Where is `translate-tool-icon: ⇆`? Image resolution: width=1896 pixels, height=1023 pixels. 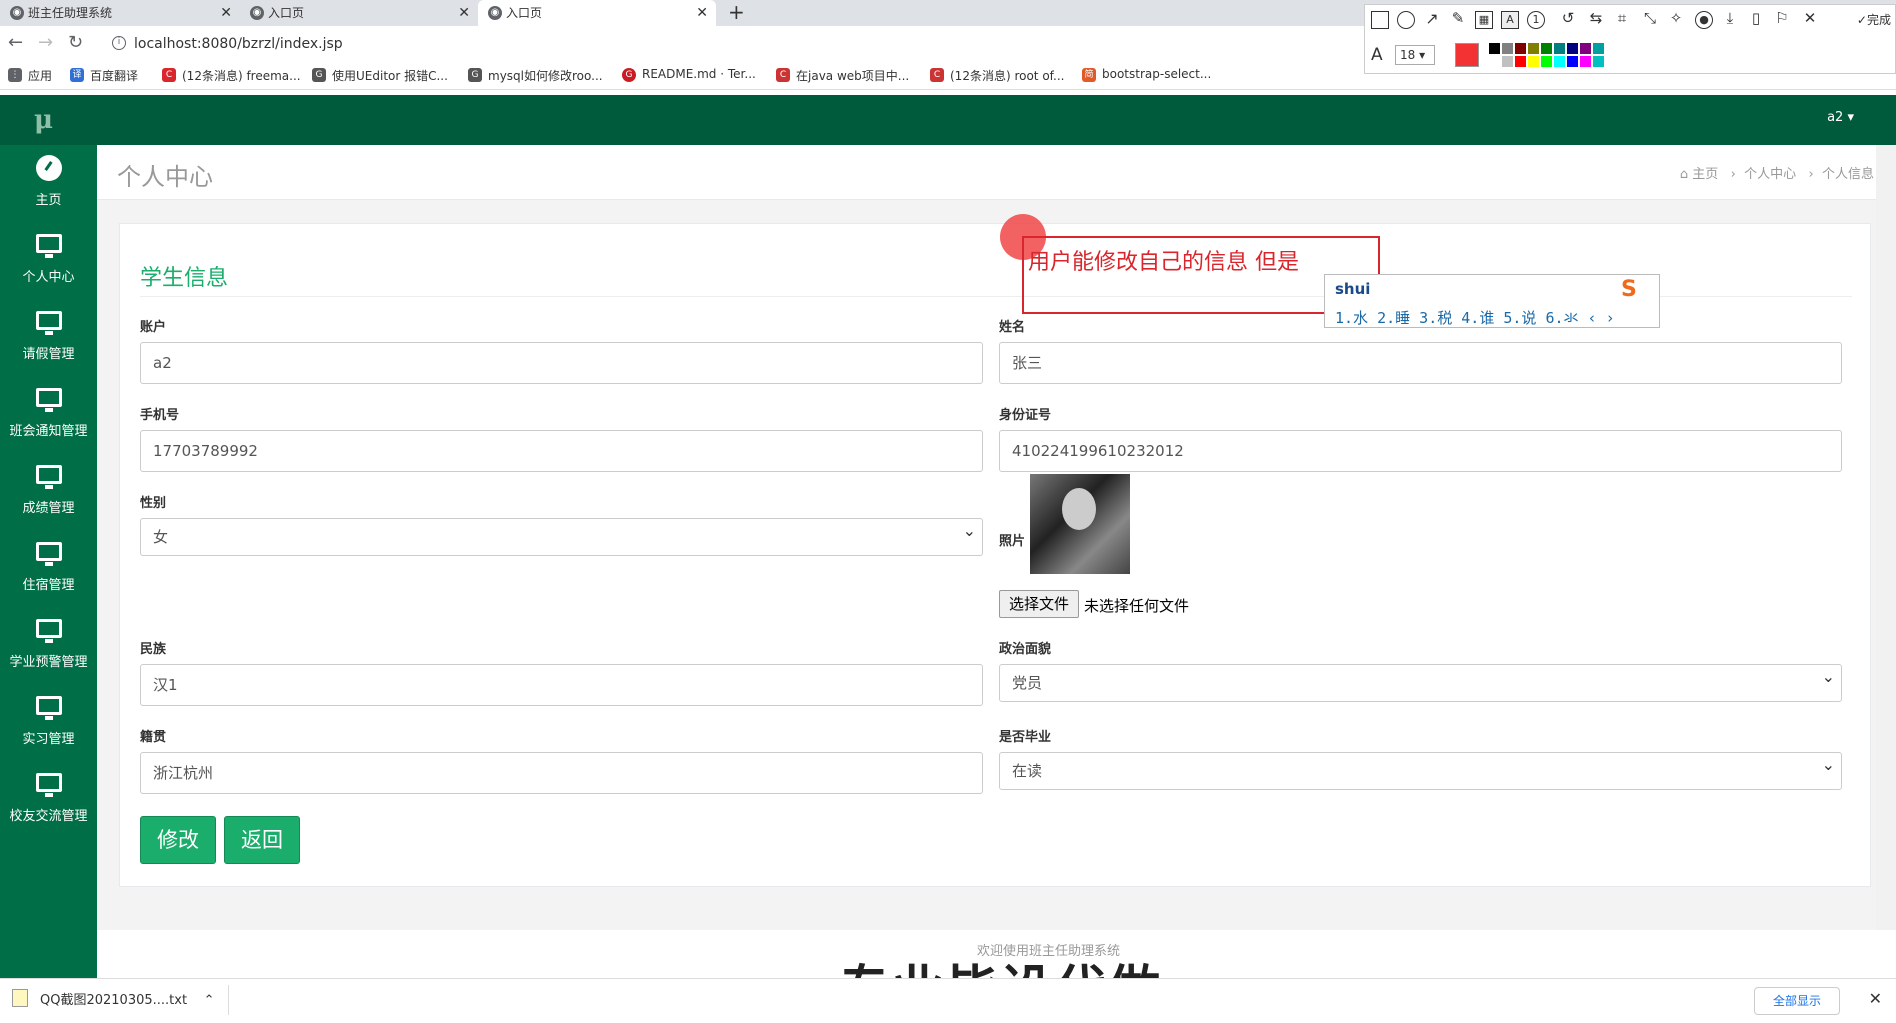 translate-tool-icon: ⇆ is located at coordinates (1596, 20).